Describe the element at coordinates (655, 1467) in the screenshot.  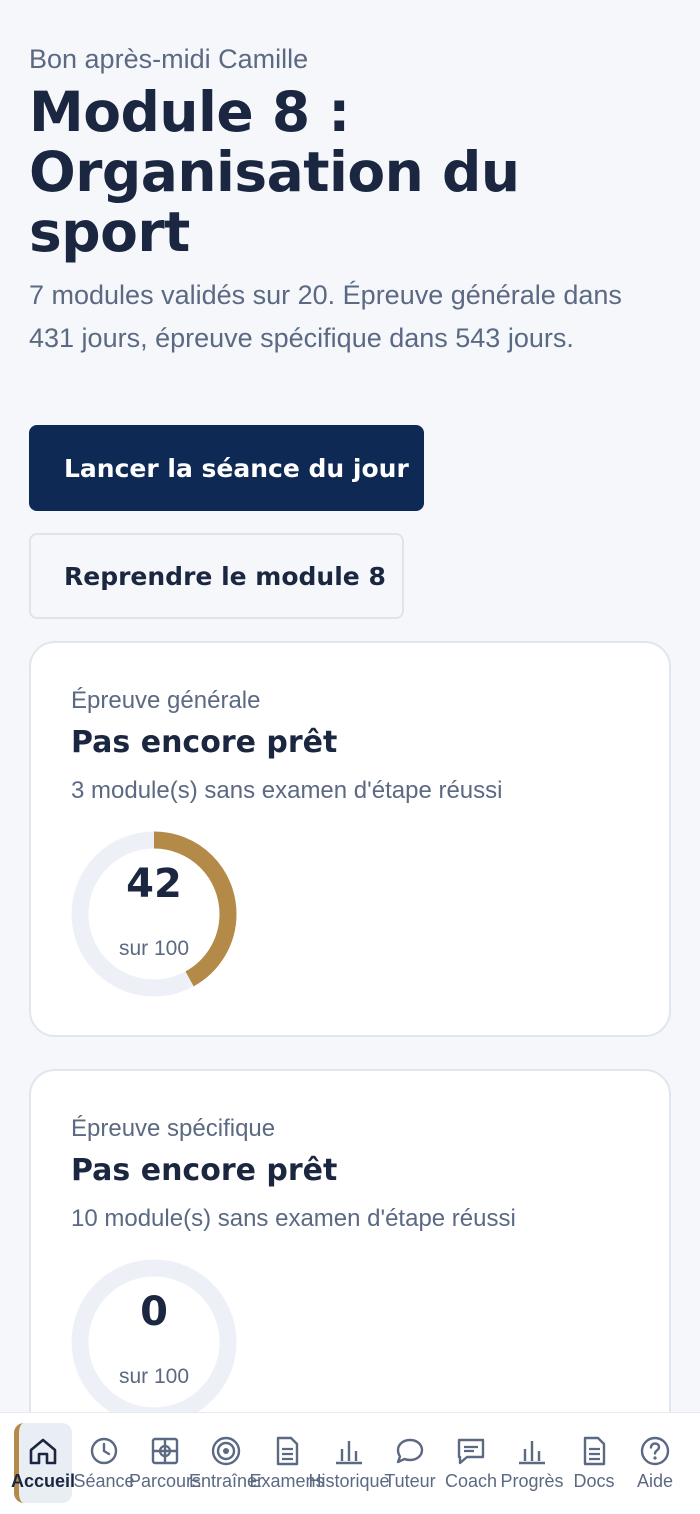
I see `nav-item-aide: Aide` at that location.